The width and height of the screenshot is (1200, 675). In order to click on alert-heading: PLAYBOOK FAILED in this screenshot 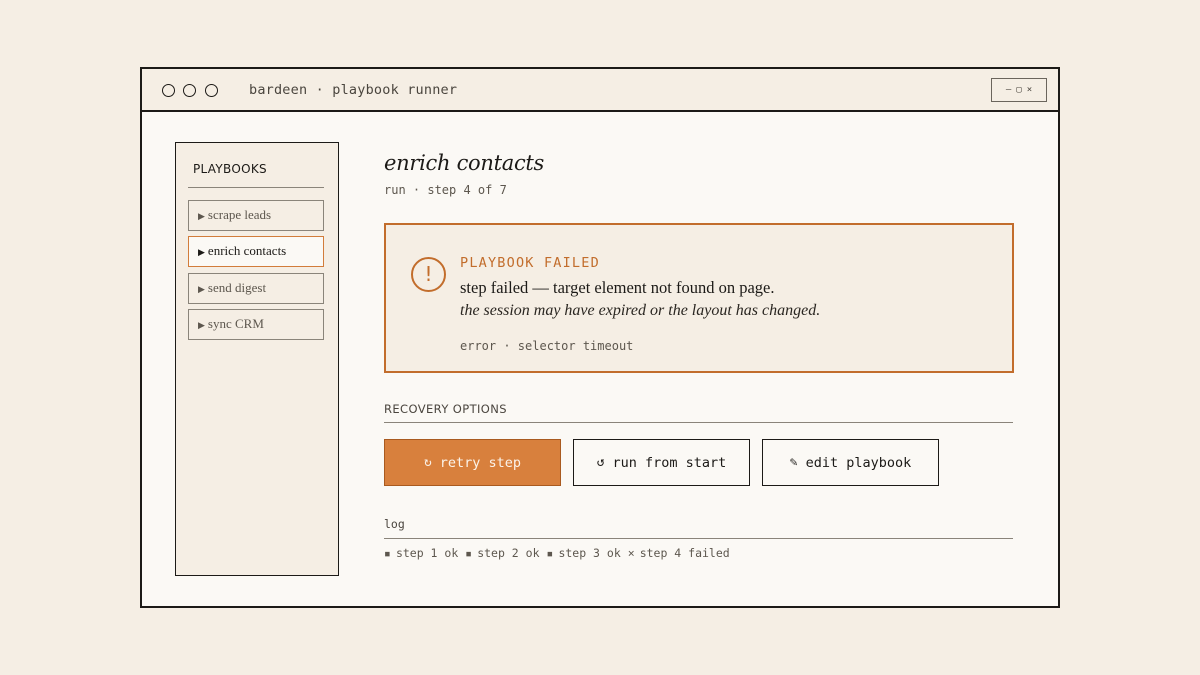, I will do `click(530, 263)`.